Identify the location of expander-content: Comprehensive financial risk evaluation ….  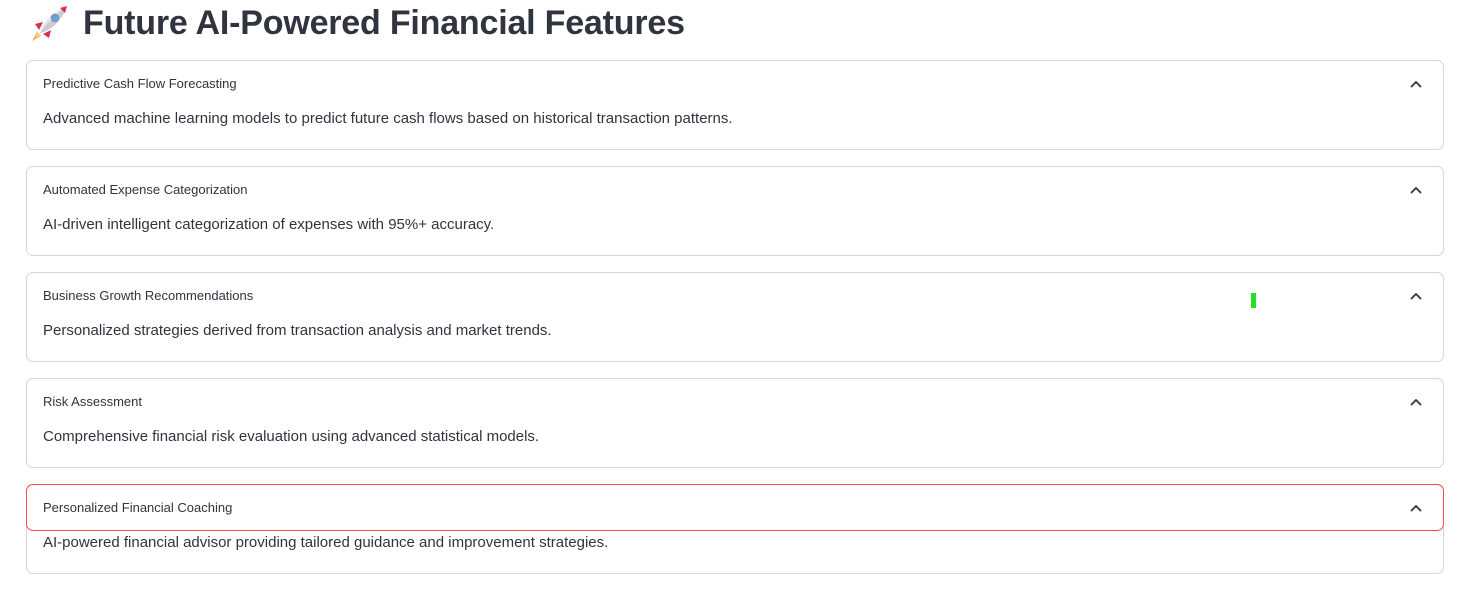
(291, 436).